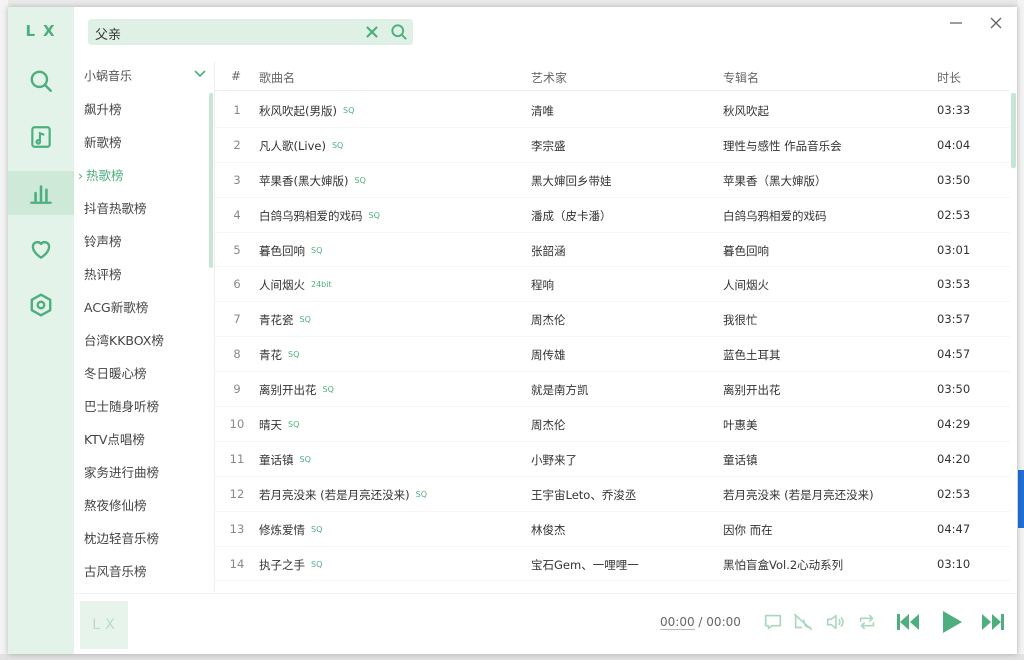  I want to click on song-album: 暮色回响, so click(746, 250).